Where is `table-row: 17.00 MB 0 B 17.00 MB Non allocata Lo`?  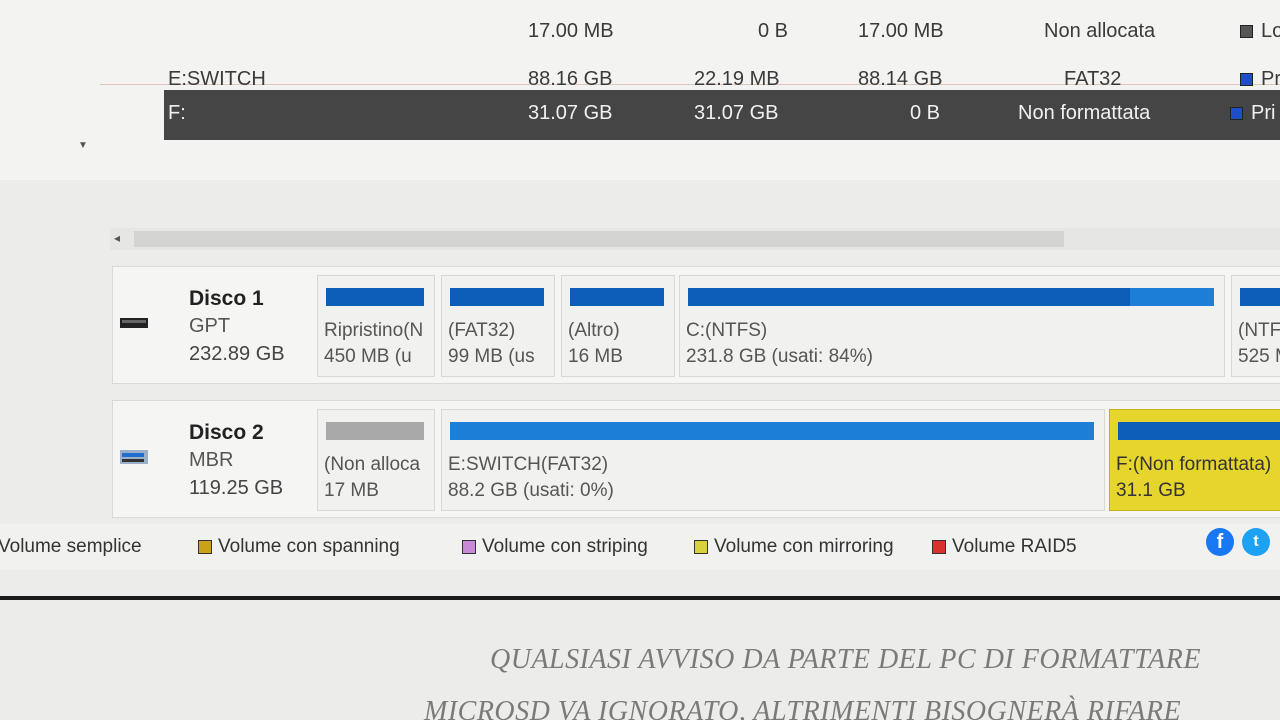 table-row: 17.00 MB 0 B 17.00 MB Non allocata Lo is located at coordinates (690, 32).